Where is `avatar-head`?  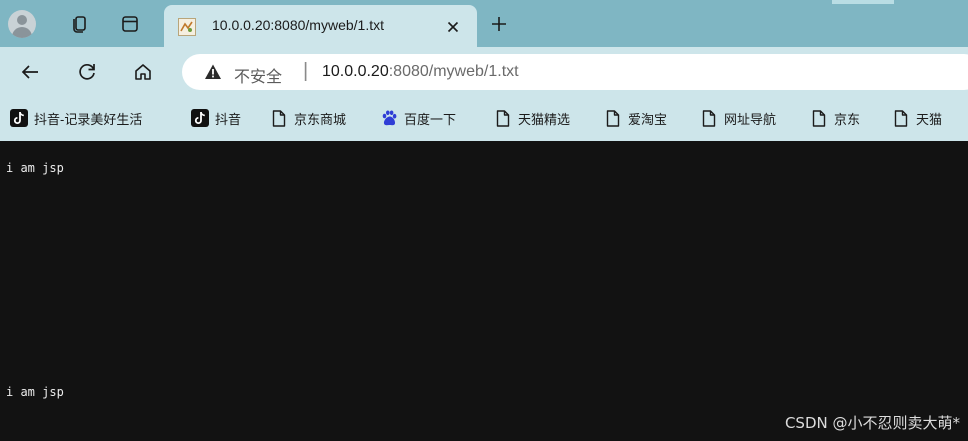 avatar-head is located at coordinates (22, 20).